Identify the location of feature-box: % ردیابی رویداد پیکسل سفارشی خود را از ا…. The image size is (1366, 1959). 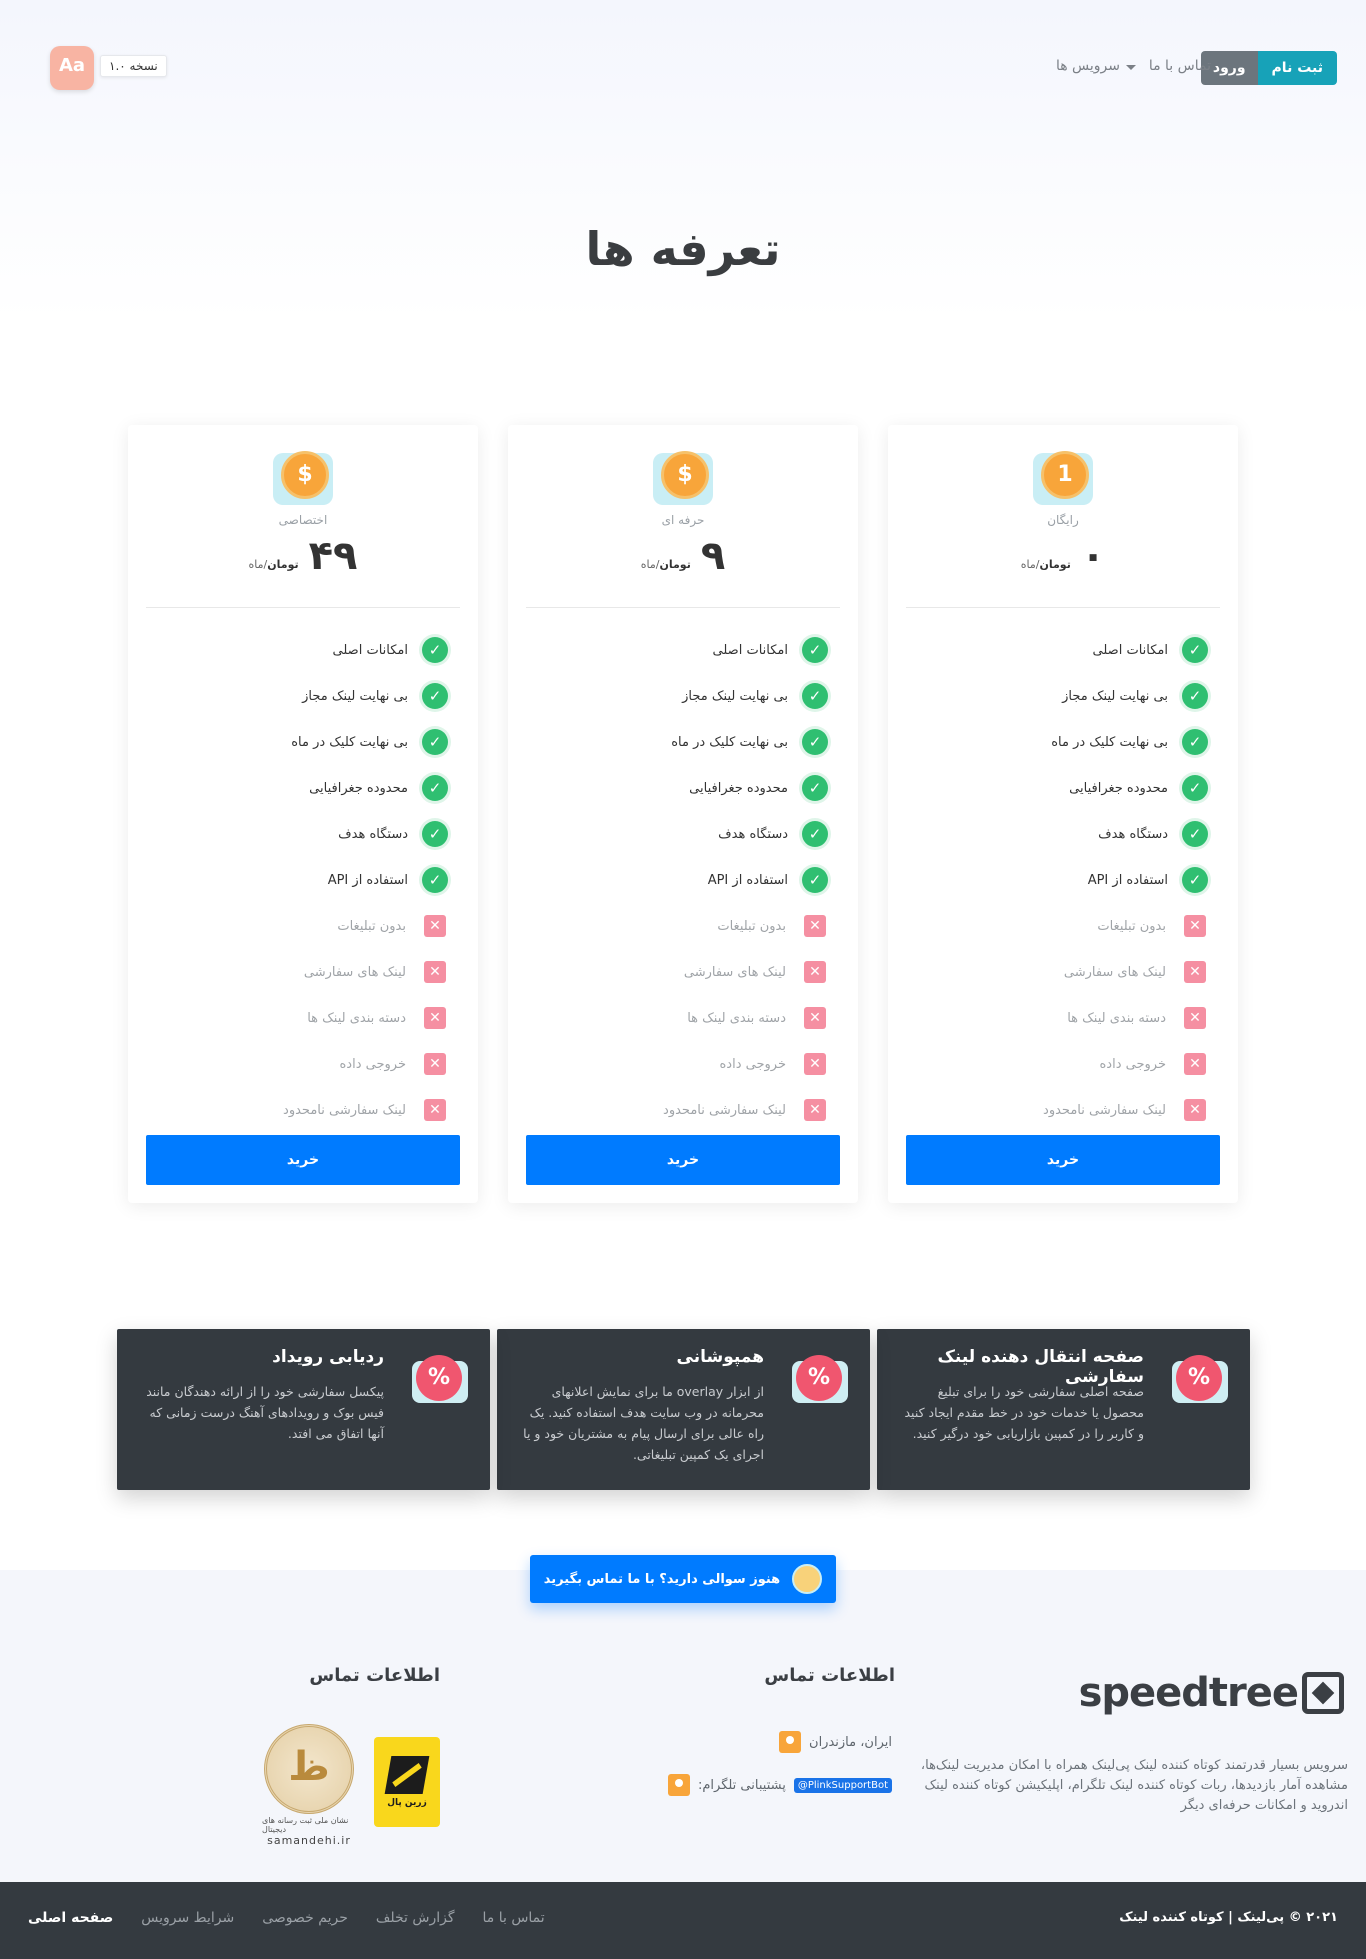
(303, 1409).